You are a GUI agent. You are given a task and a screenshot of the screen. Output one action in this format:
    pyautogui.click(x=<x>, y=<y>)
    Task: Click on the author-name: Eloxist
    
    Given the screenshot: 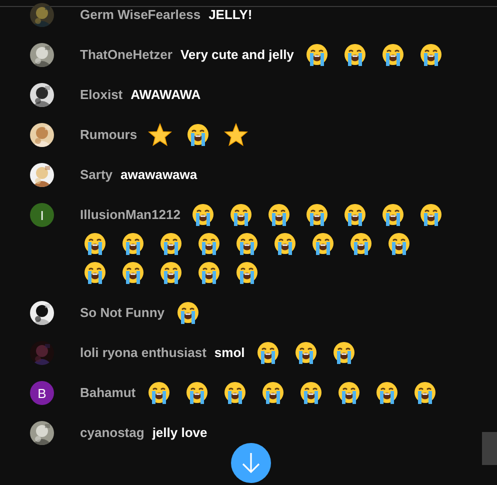 What is the action you would take?
    pyautogui.click(x=101, y=95)
    